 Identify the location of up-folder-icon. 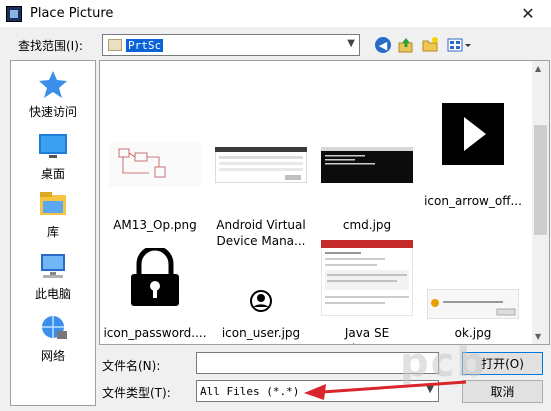
(405, 45).